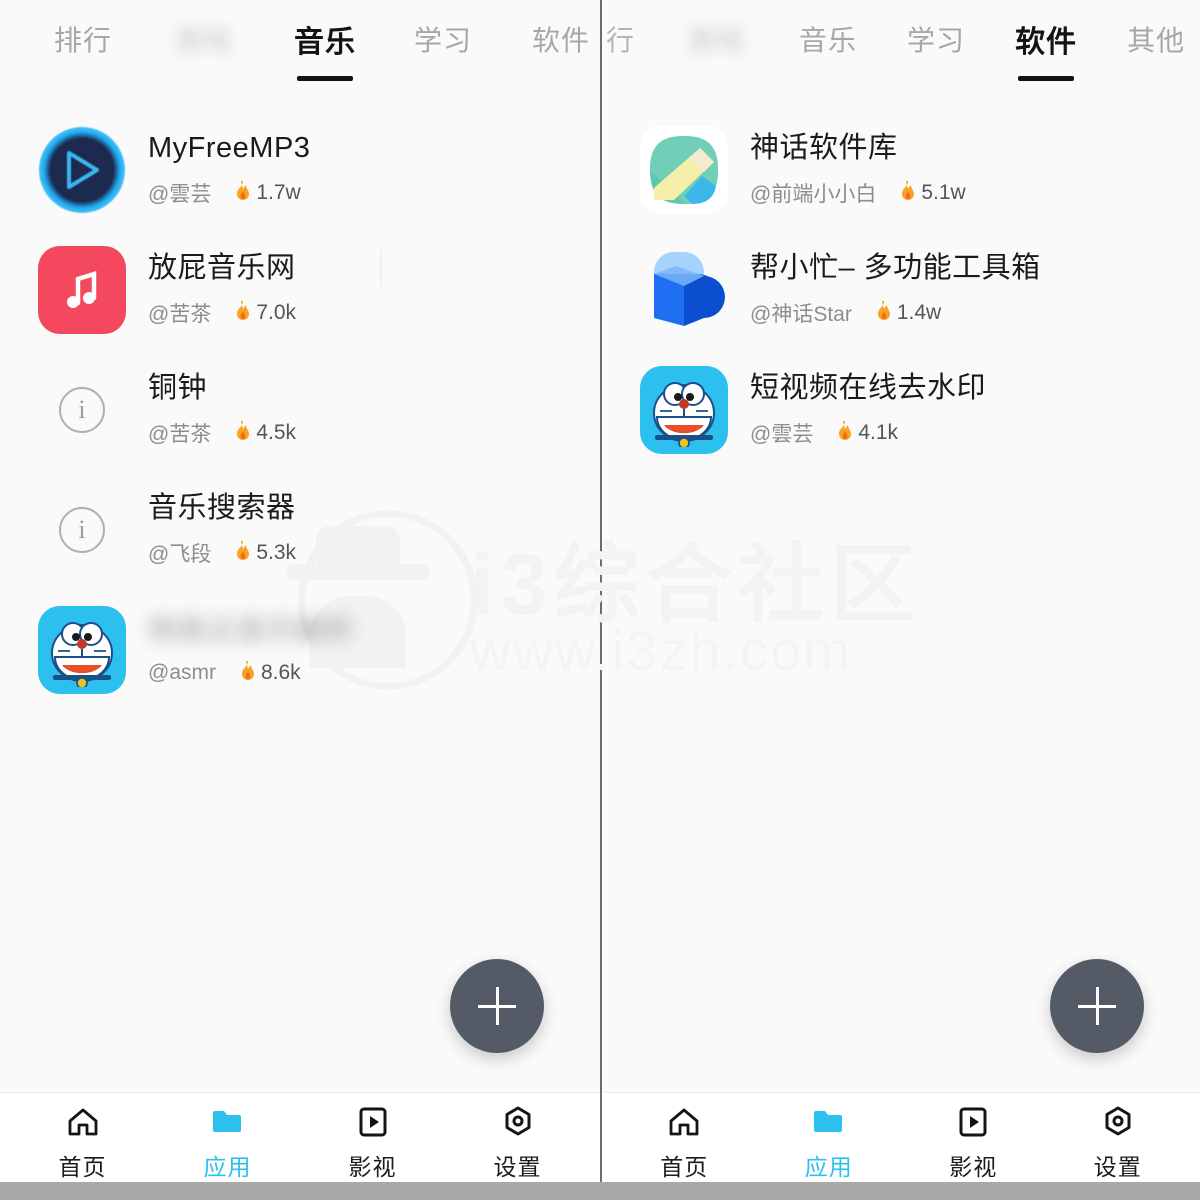 This screenshot has height=1200, width=1200. Describe the element at coordinates (943, 192) in the screenshot. I see `hot-value: 5.1w` at that location.